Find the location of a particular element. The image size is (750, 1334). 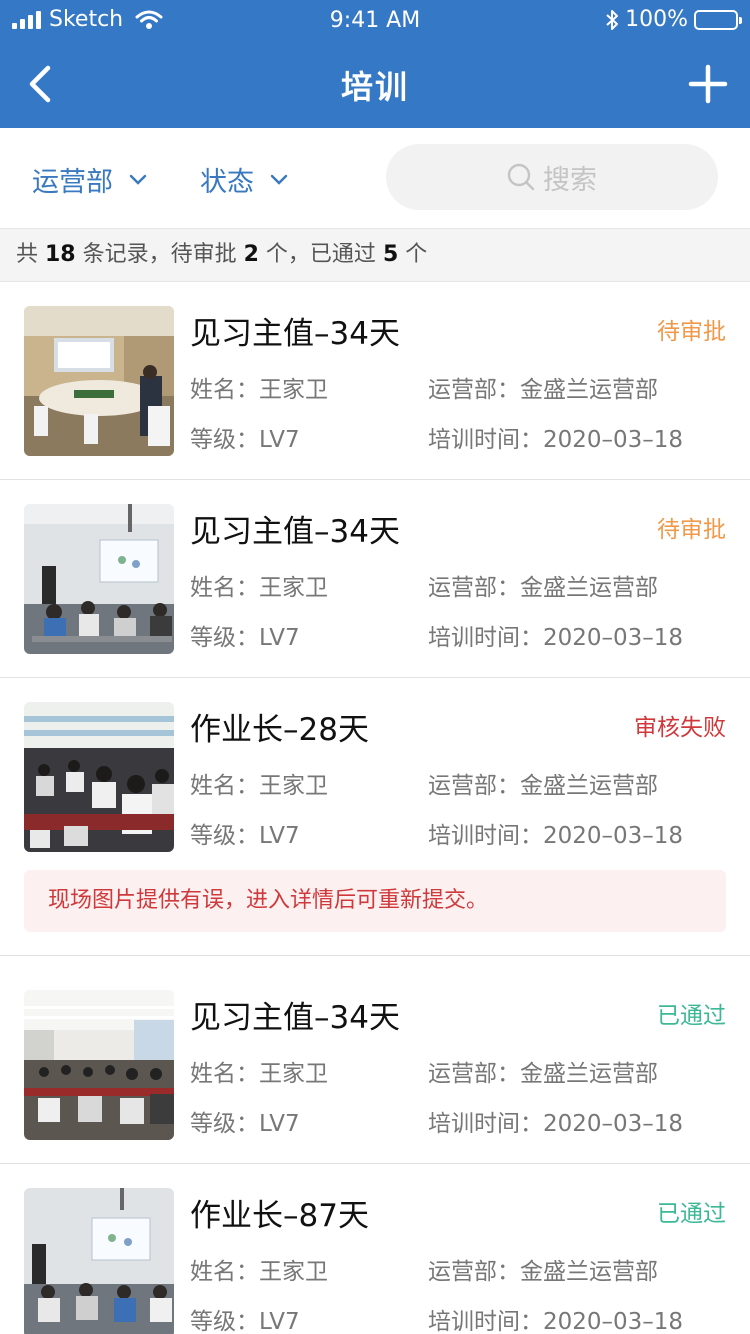

add-icon is located at coordinates (708, 84).